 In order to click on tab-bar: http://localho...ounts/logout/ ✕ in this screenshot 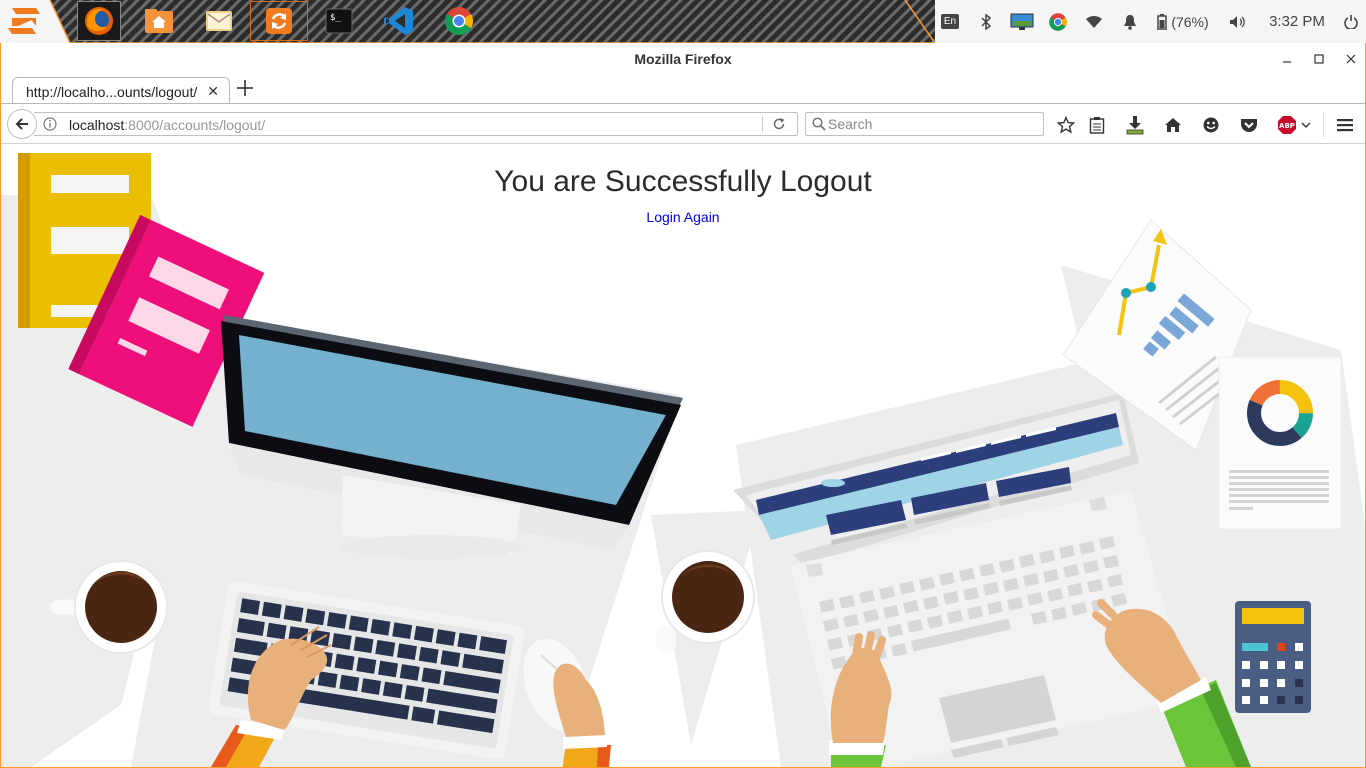, I will do `click(683, 90)`.